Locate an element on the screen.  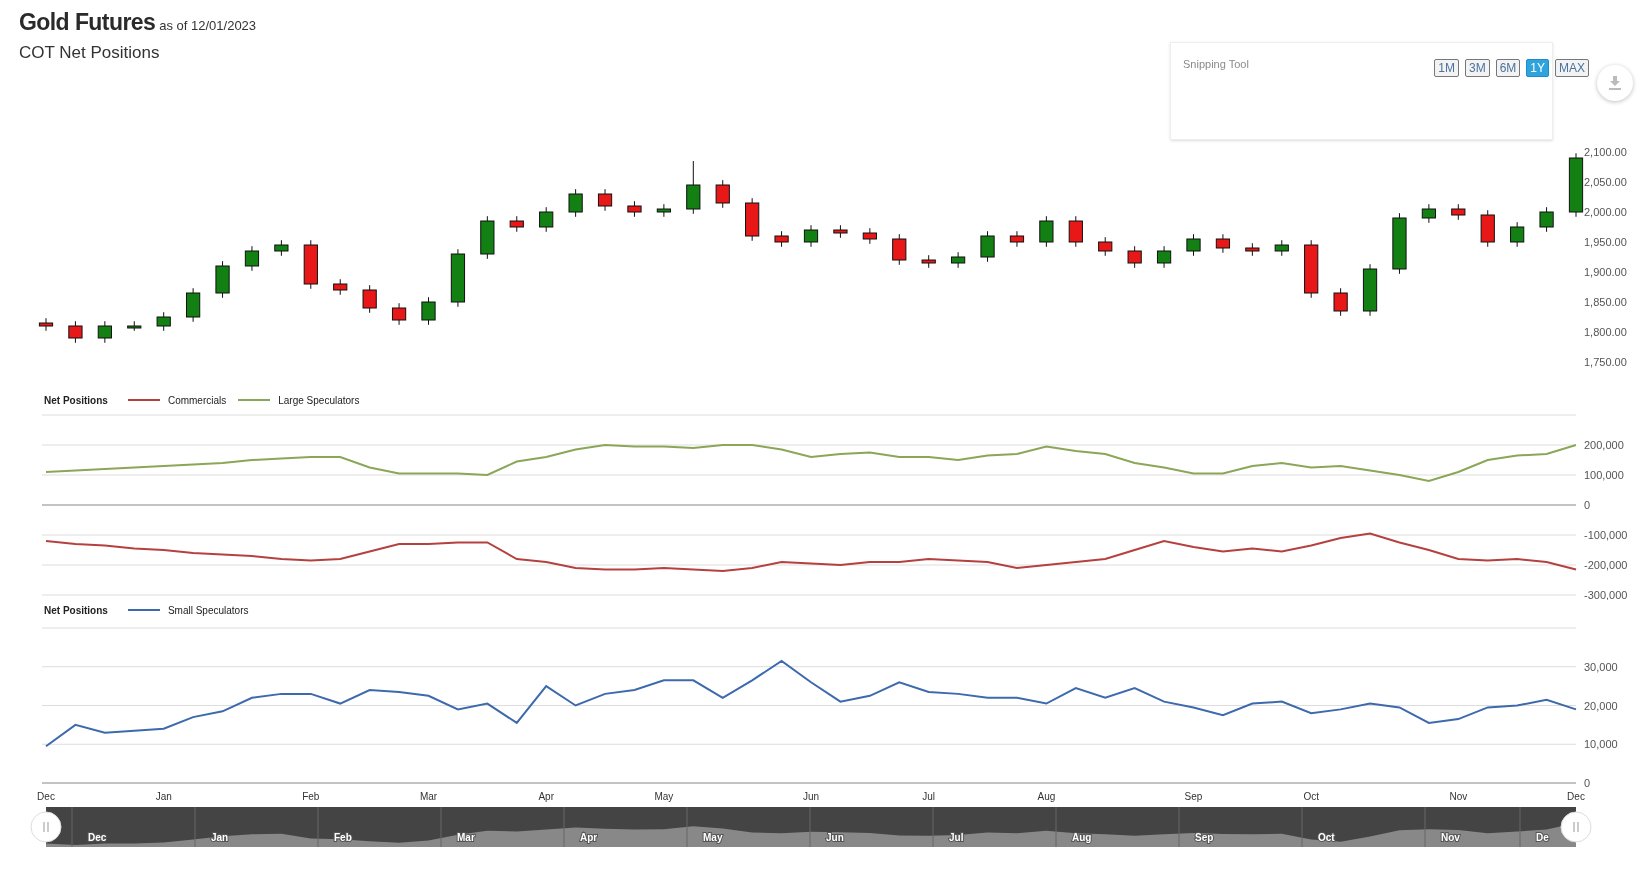
range-button: MAX is located at coordinates (1572, 68).